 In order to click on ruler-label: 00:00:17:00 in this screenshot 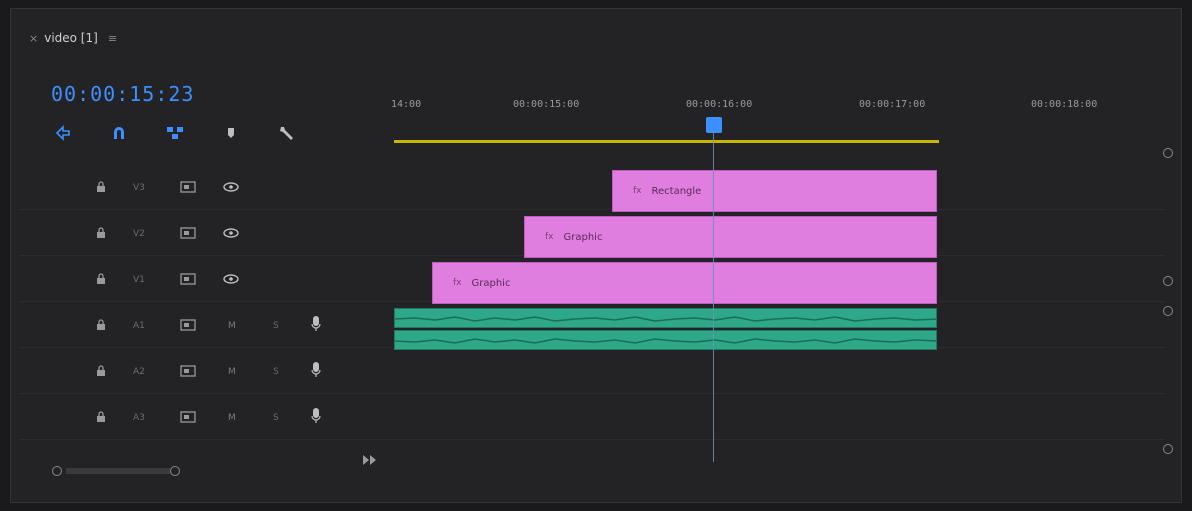, I will do `click(892, 104)`.